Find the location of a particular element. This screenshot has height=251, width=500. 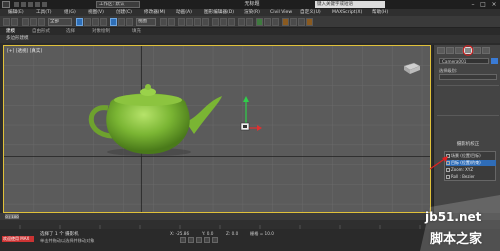

x-coordinate: X: -25.86 is located at coordinates (179, 233).